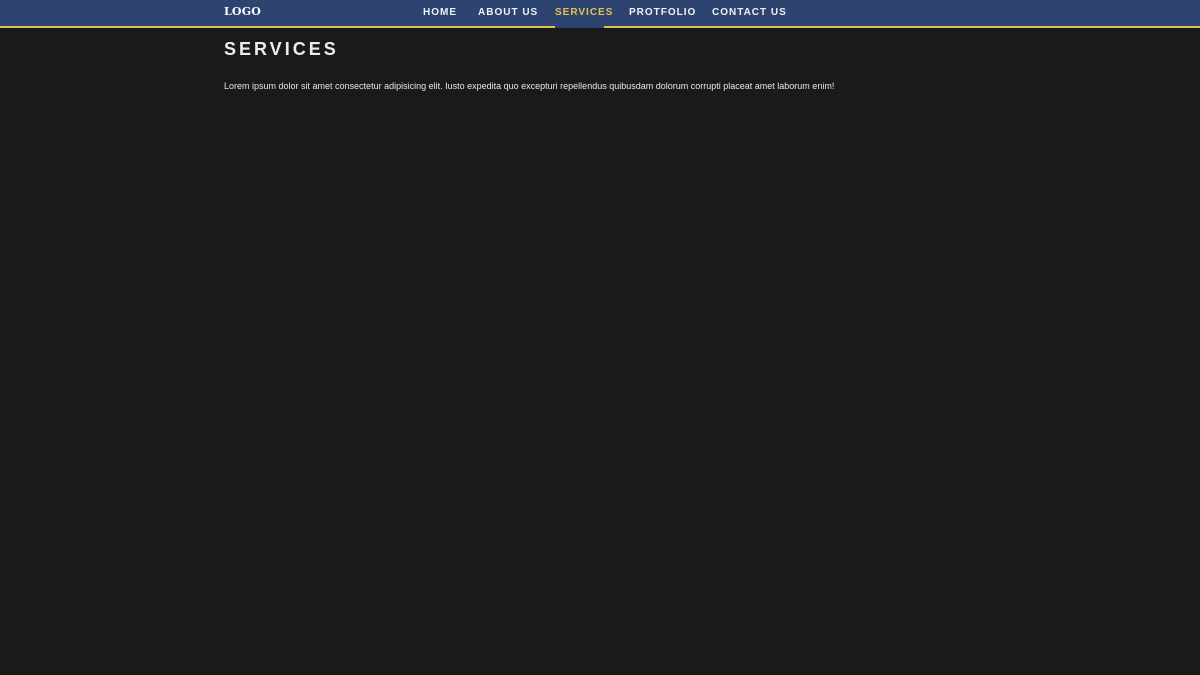 The height and width of the screenshot is (675, 1200). Describe the element at coordinates (583, 14) in the screenshot. I see `nav-services: SERVICES` at that location.